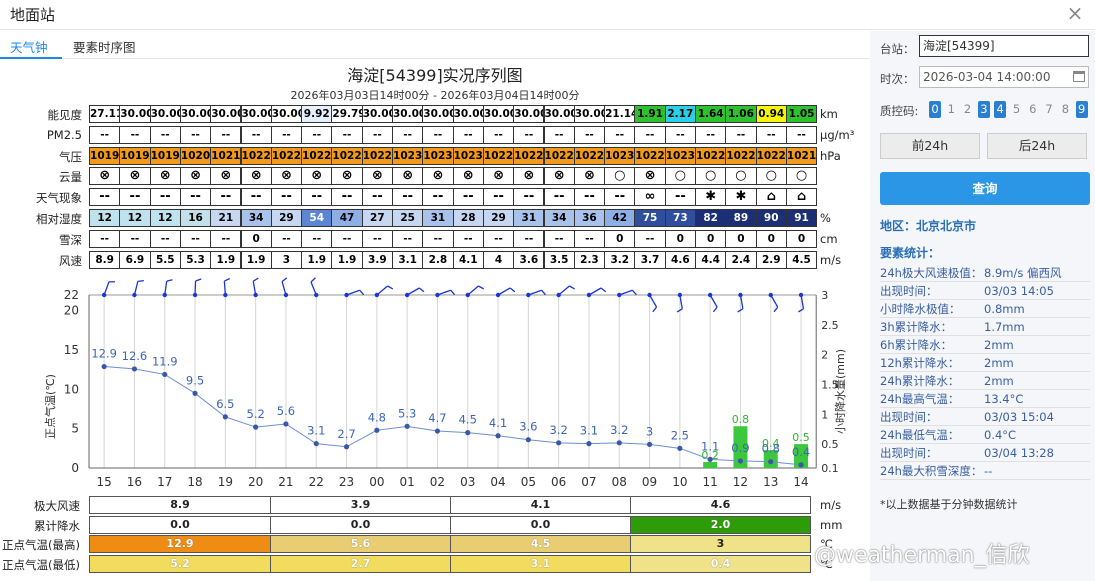 Image resolution: width=1095 pixels, height=581 pixels. Describe the element at coordinates (824, 355) in the screenshot. I see `y2-tick-label: 2` at that location.